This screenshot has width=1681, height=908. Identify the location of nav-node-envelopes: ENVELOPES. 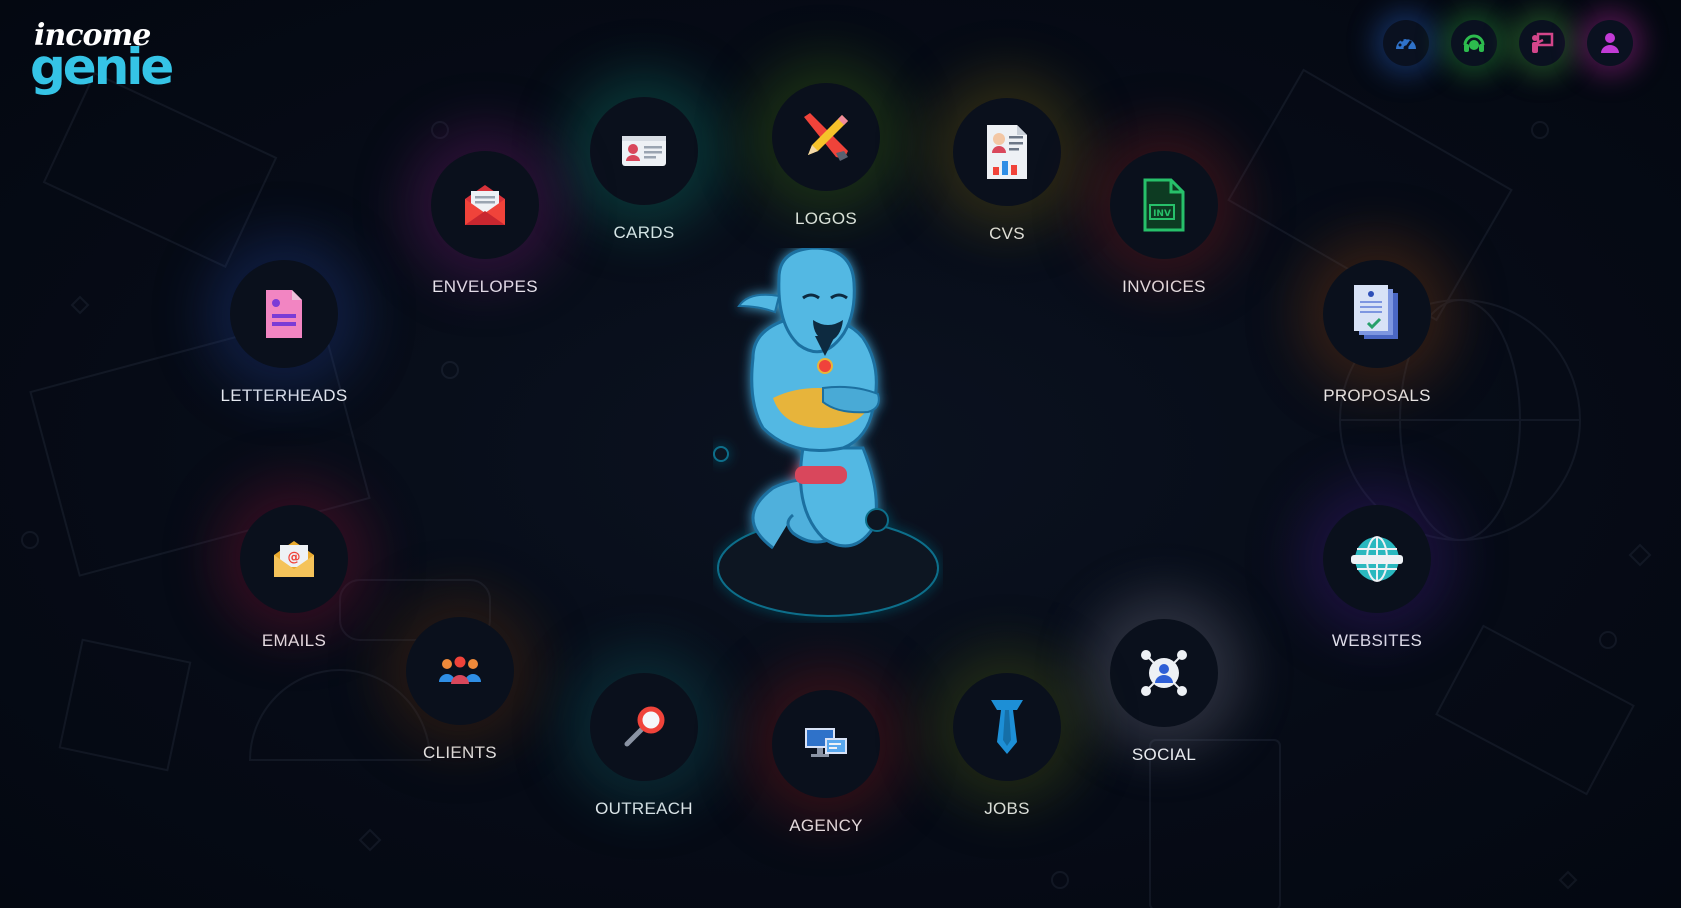
(485, 224).